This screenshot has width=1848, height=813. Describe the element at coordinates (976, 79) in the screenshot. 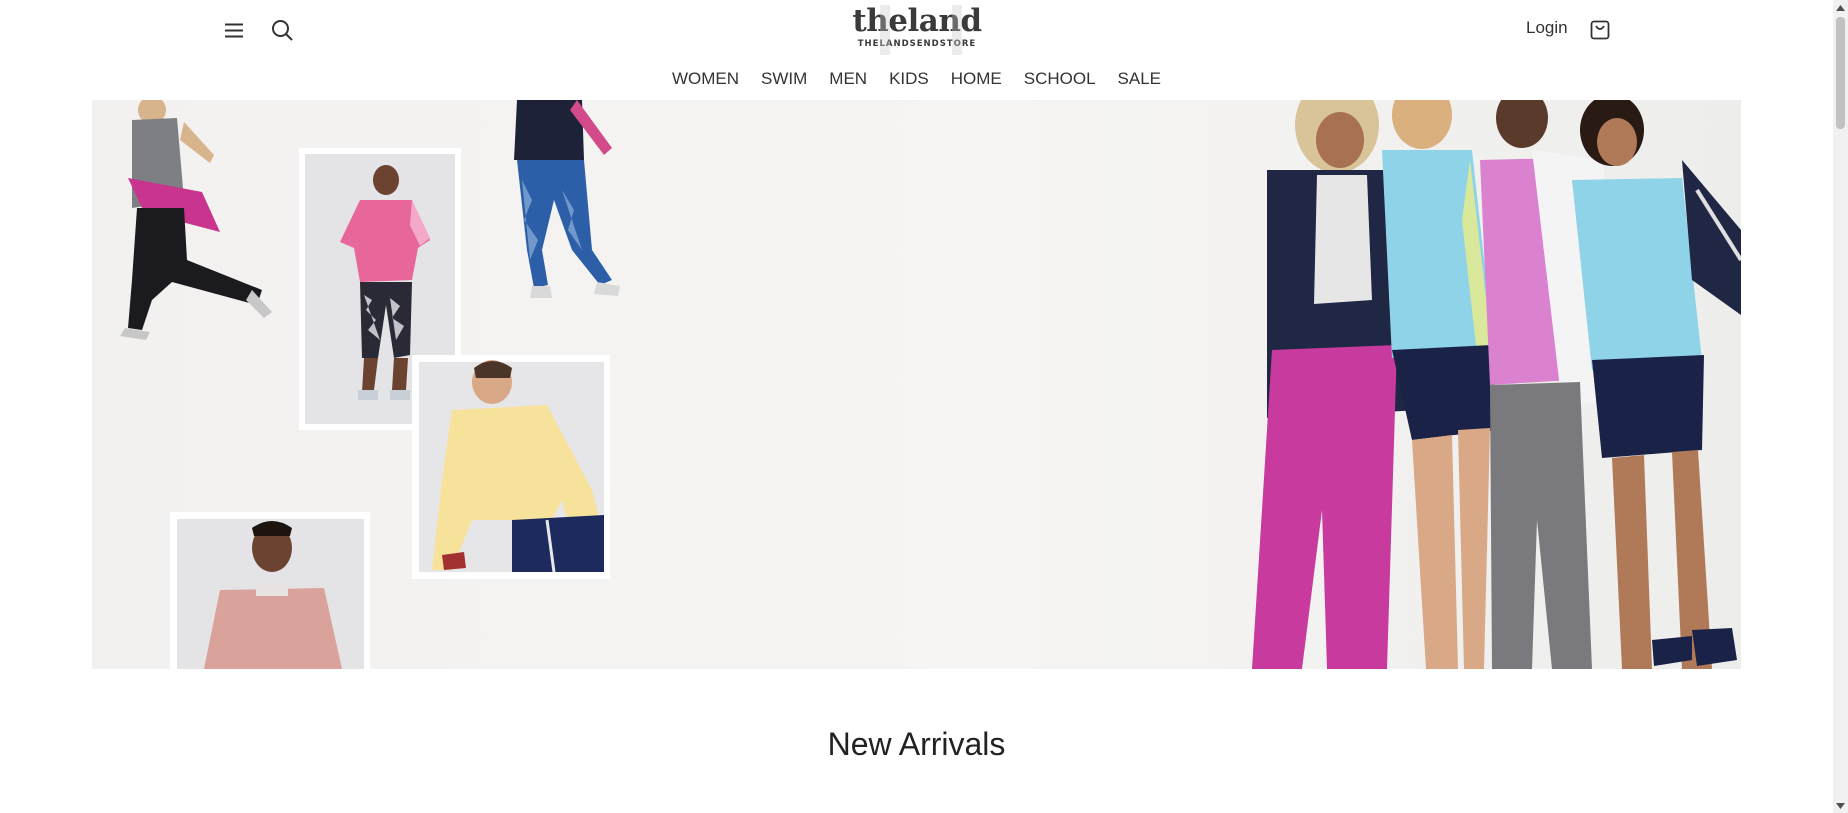

I see `nav-item-home: HOME` at that location.